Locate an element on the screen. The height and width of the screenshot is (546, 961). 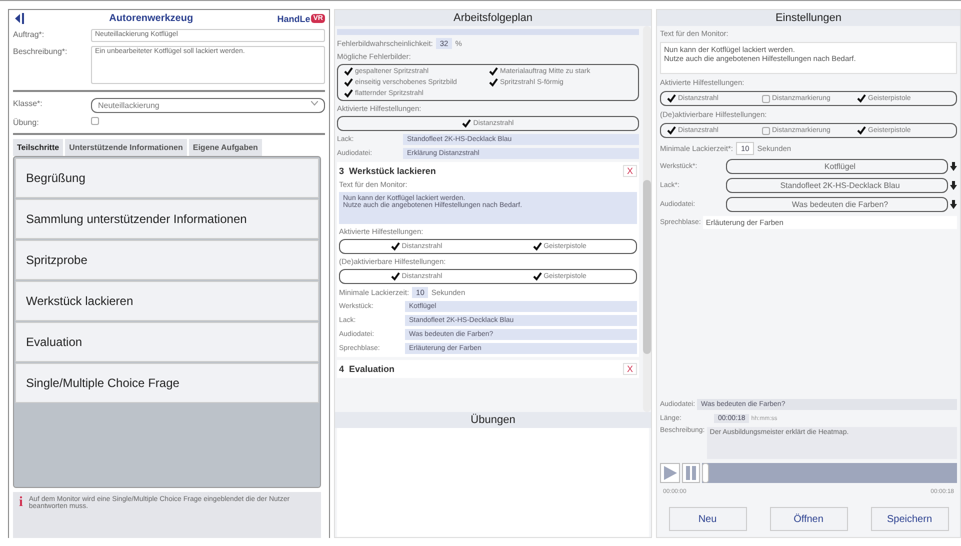
panel-title: Arbeitsfolgeplan is located at coordinates (493, 18).